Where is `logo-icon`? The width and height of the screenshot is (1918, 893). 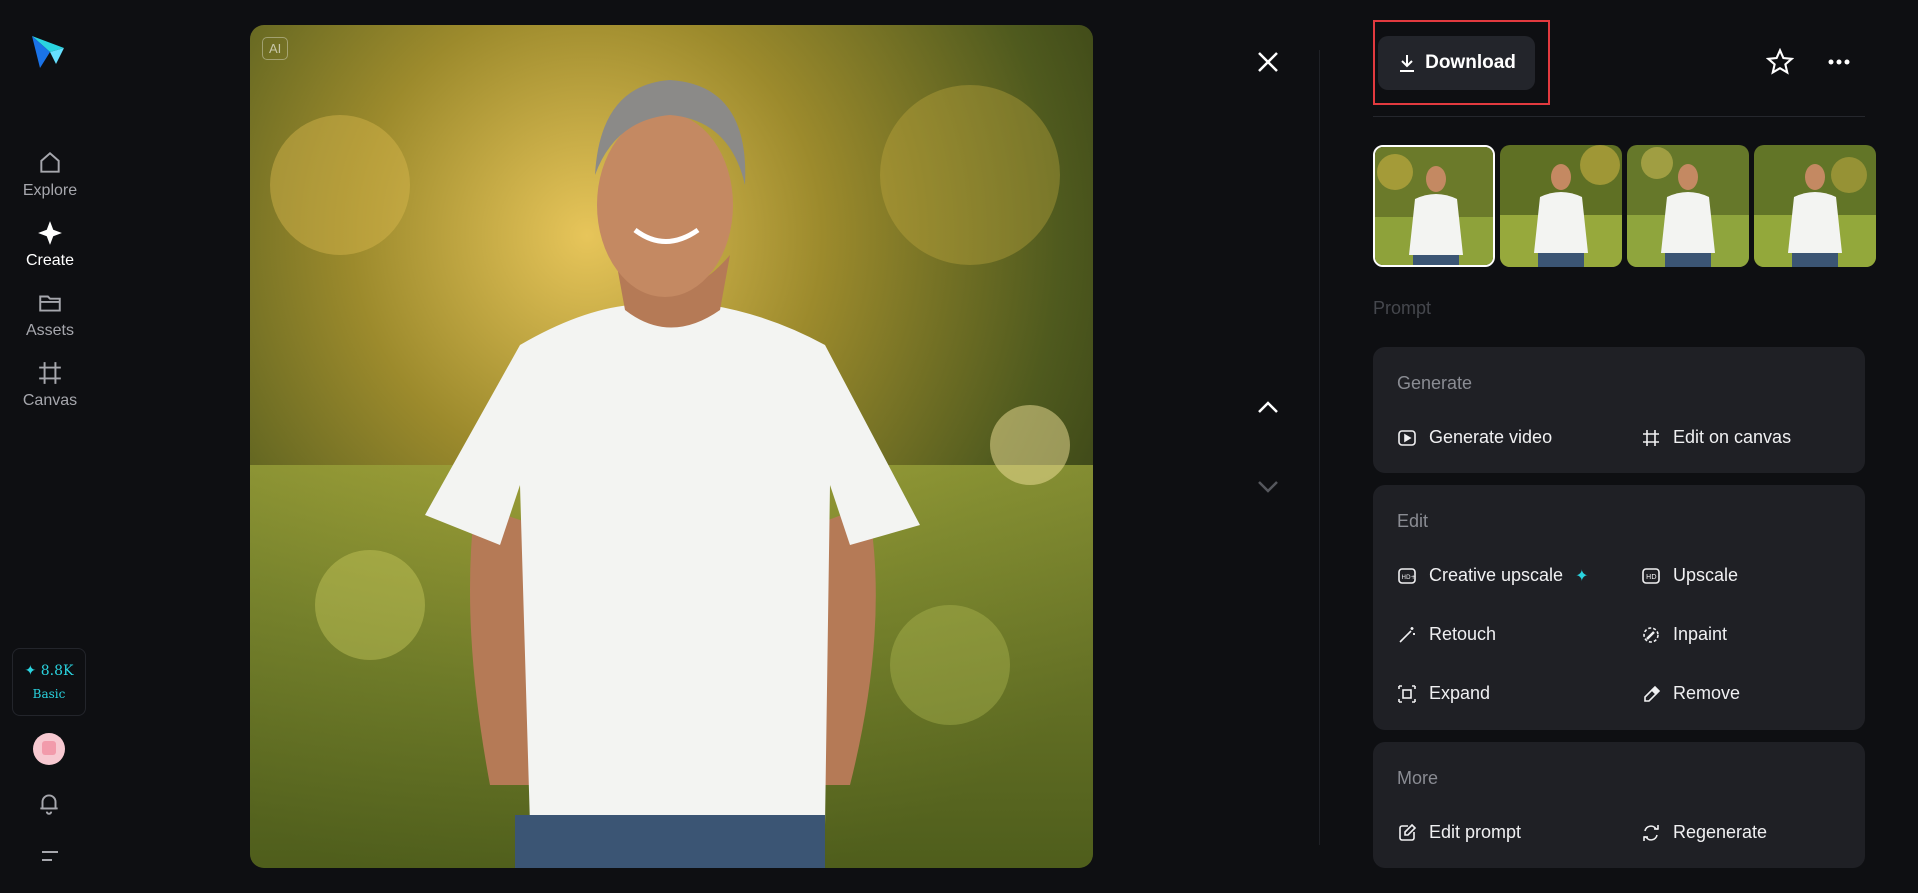
logo-icon is located at coordinates (48, 52).